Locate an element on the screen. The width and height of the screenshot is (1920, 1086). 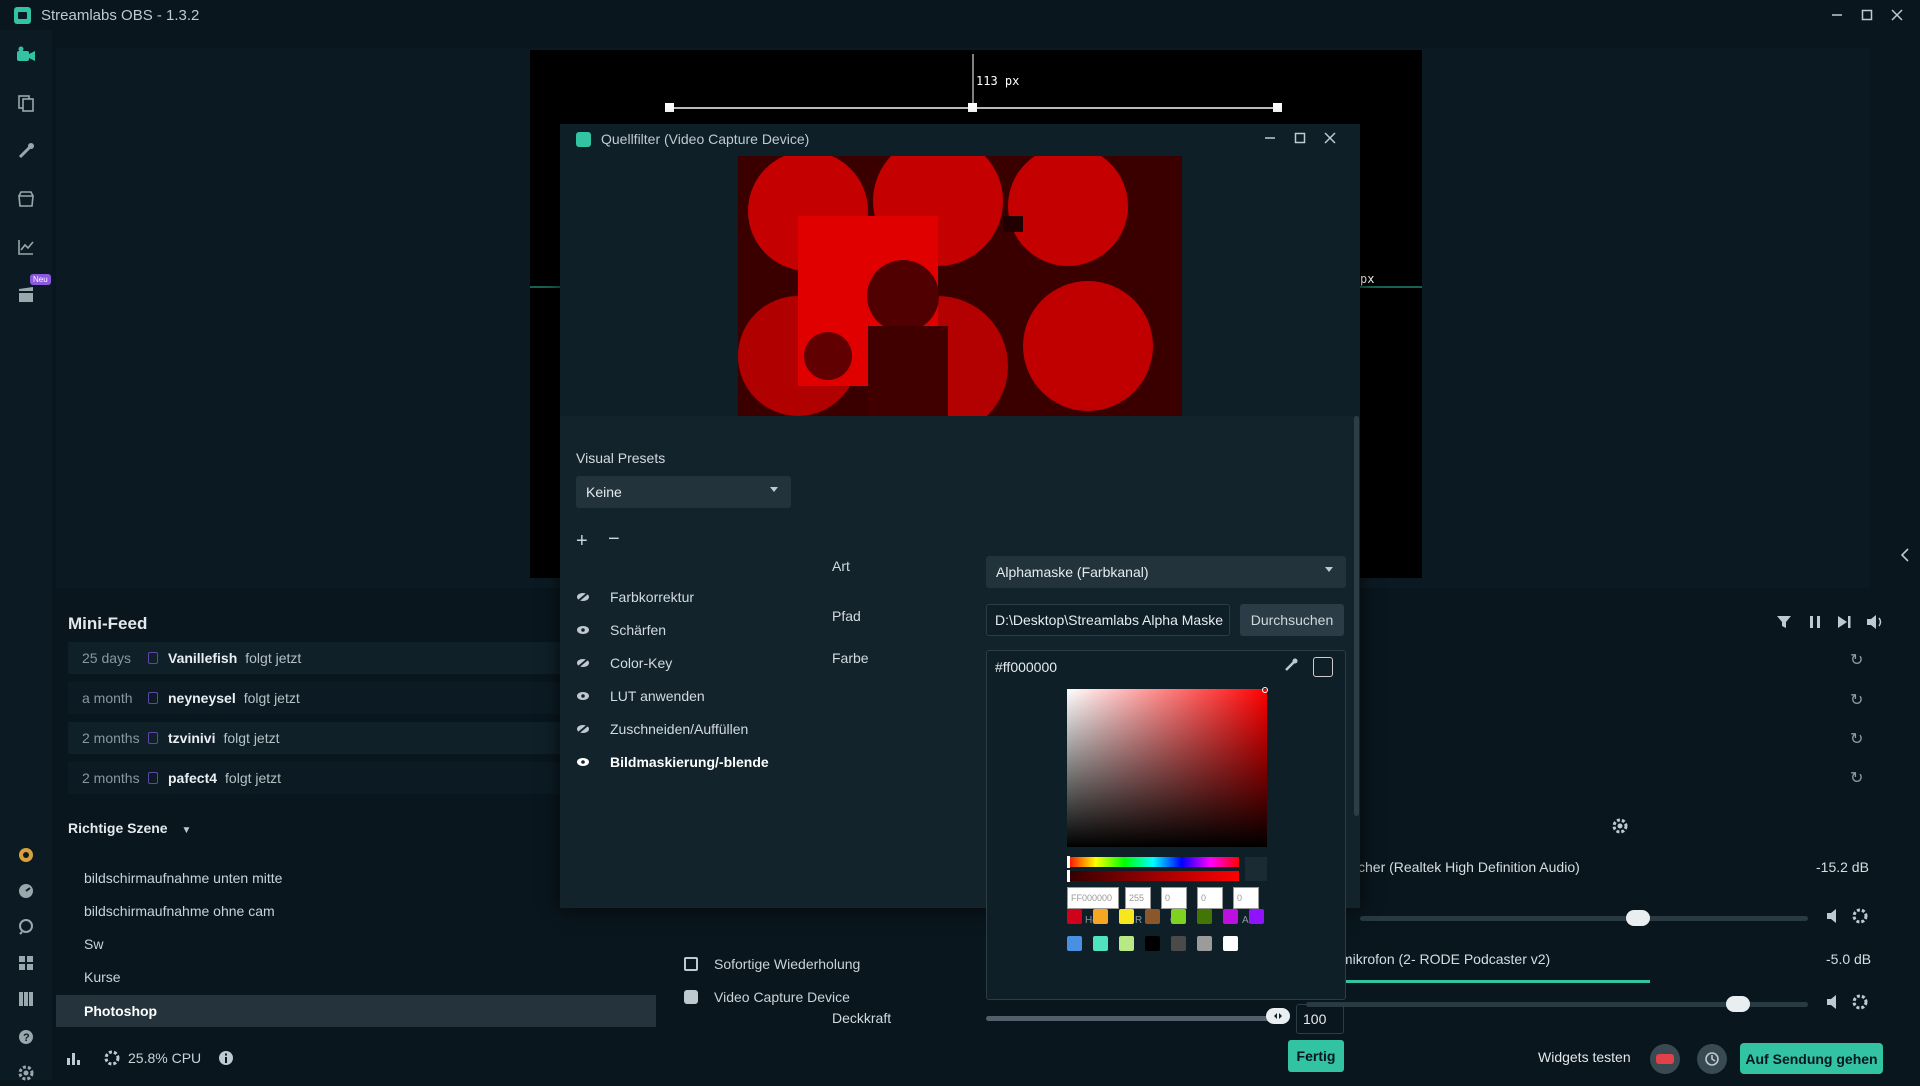
columns-icon is located at coordinates (26, 999).